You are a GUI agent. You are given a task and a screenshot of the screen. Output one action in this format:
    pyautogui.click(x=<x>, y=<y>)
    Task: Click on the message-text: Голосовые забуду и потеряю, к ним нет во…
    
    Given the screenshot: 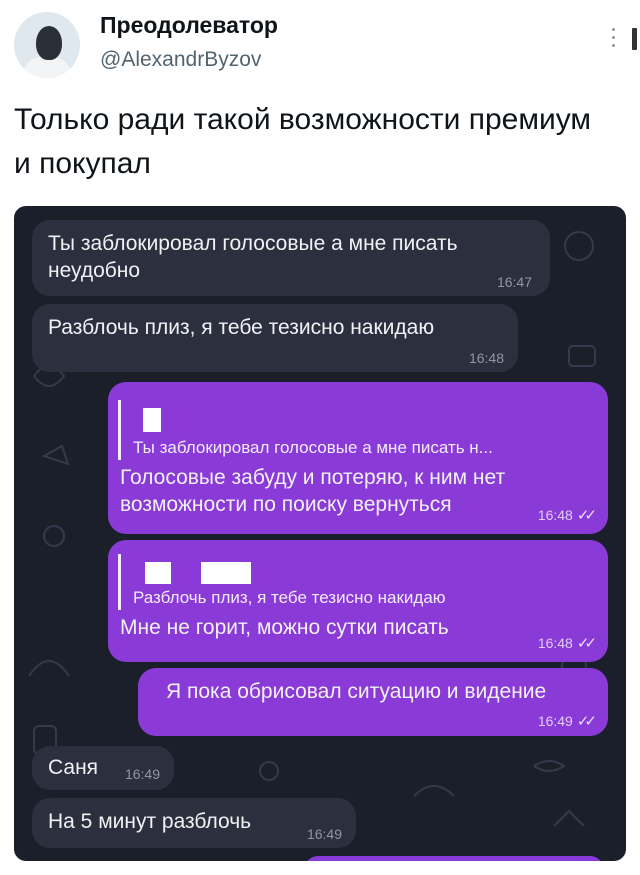 What is the action you would take?
    pyautogui.click(x=313, y=491)
    